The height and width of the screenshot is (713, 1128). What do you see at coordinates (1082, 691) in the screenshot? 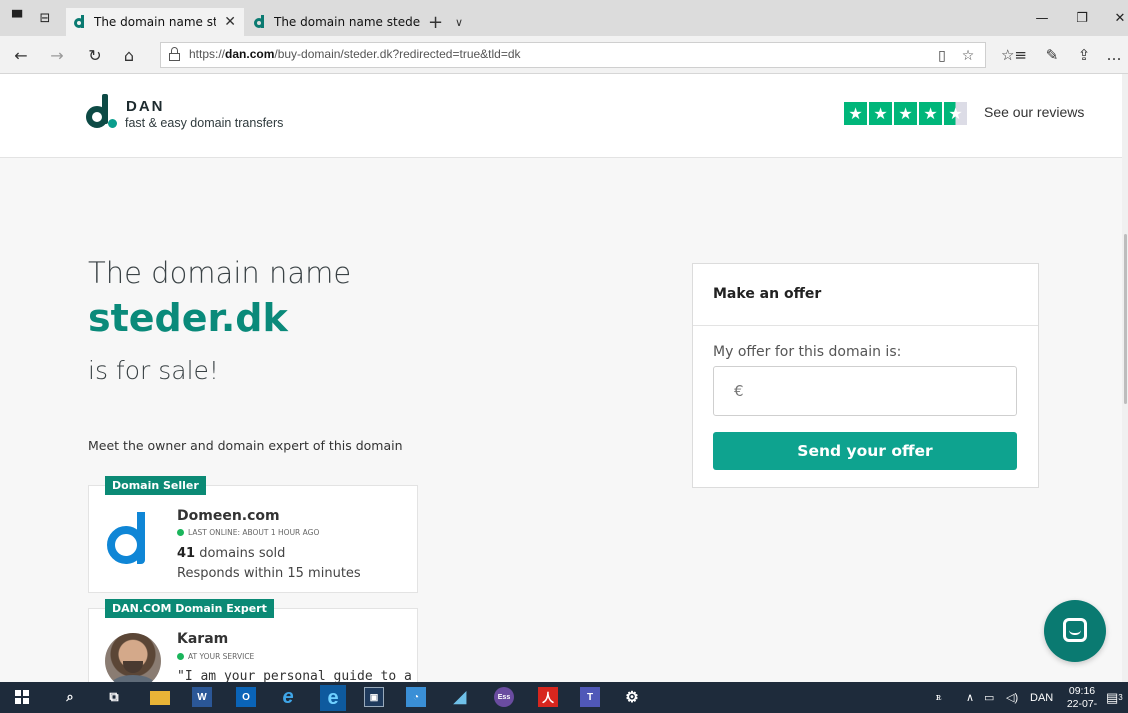
I see `clock-time: 09:16` at bounding box center [1082, 691].